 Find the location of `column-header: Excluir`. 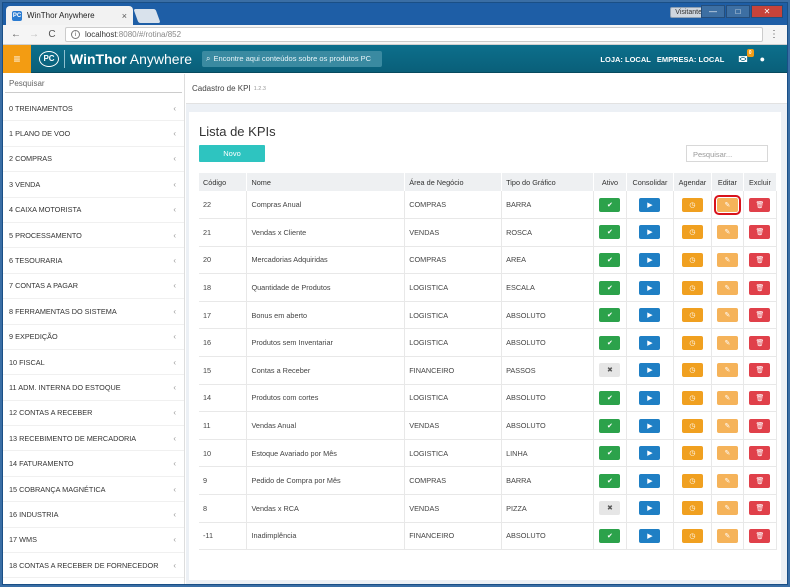

column-header: Excluir is located at coordinates (760, 182).